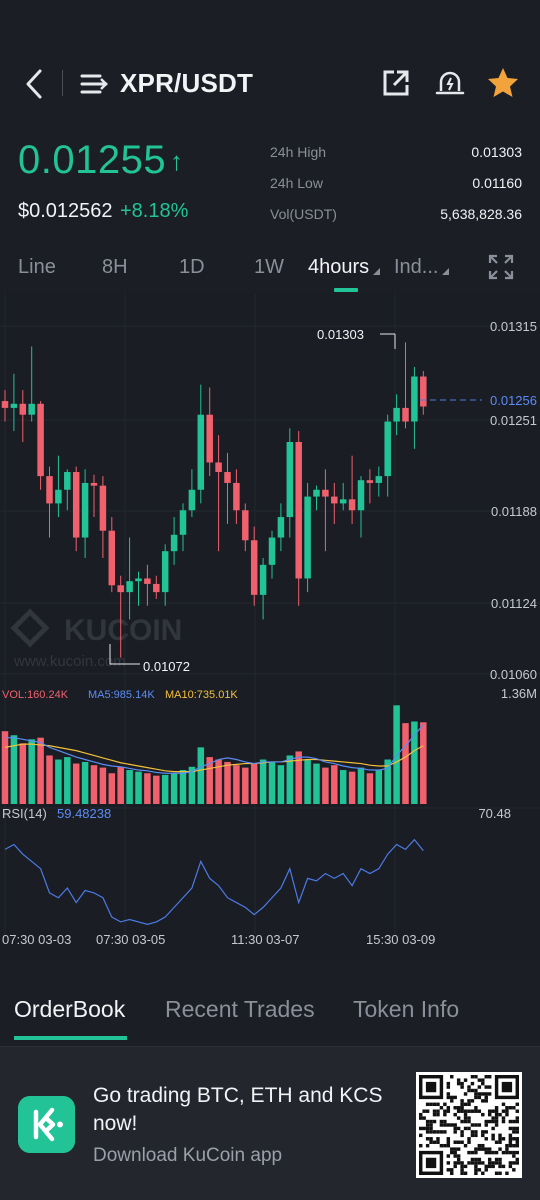 The height and width of the screenshot is (1200, 540). What do you see at coordinates (339, 267) in the screenshot?
I see `interval-4hours-label: 4hours` at bounding box center [339, 267].